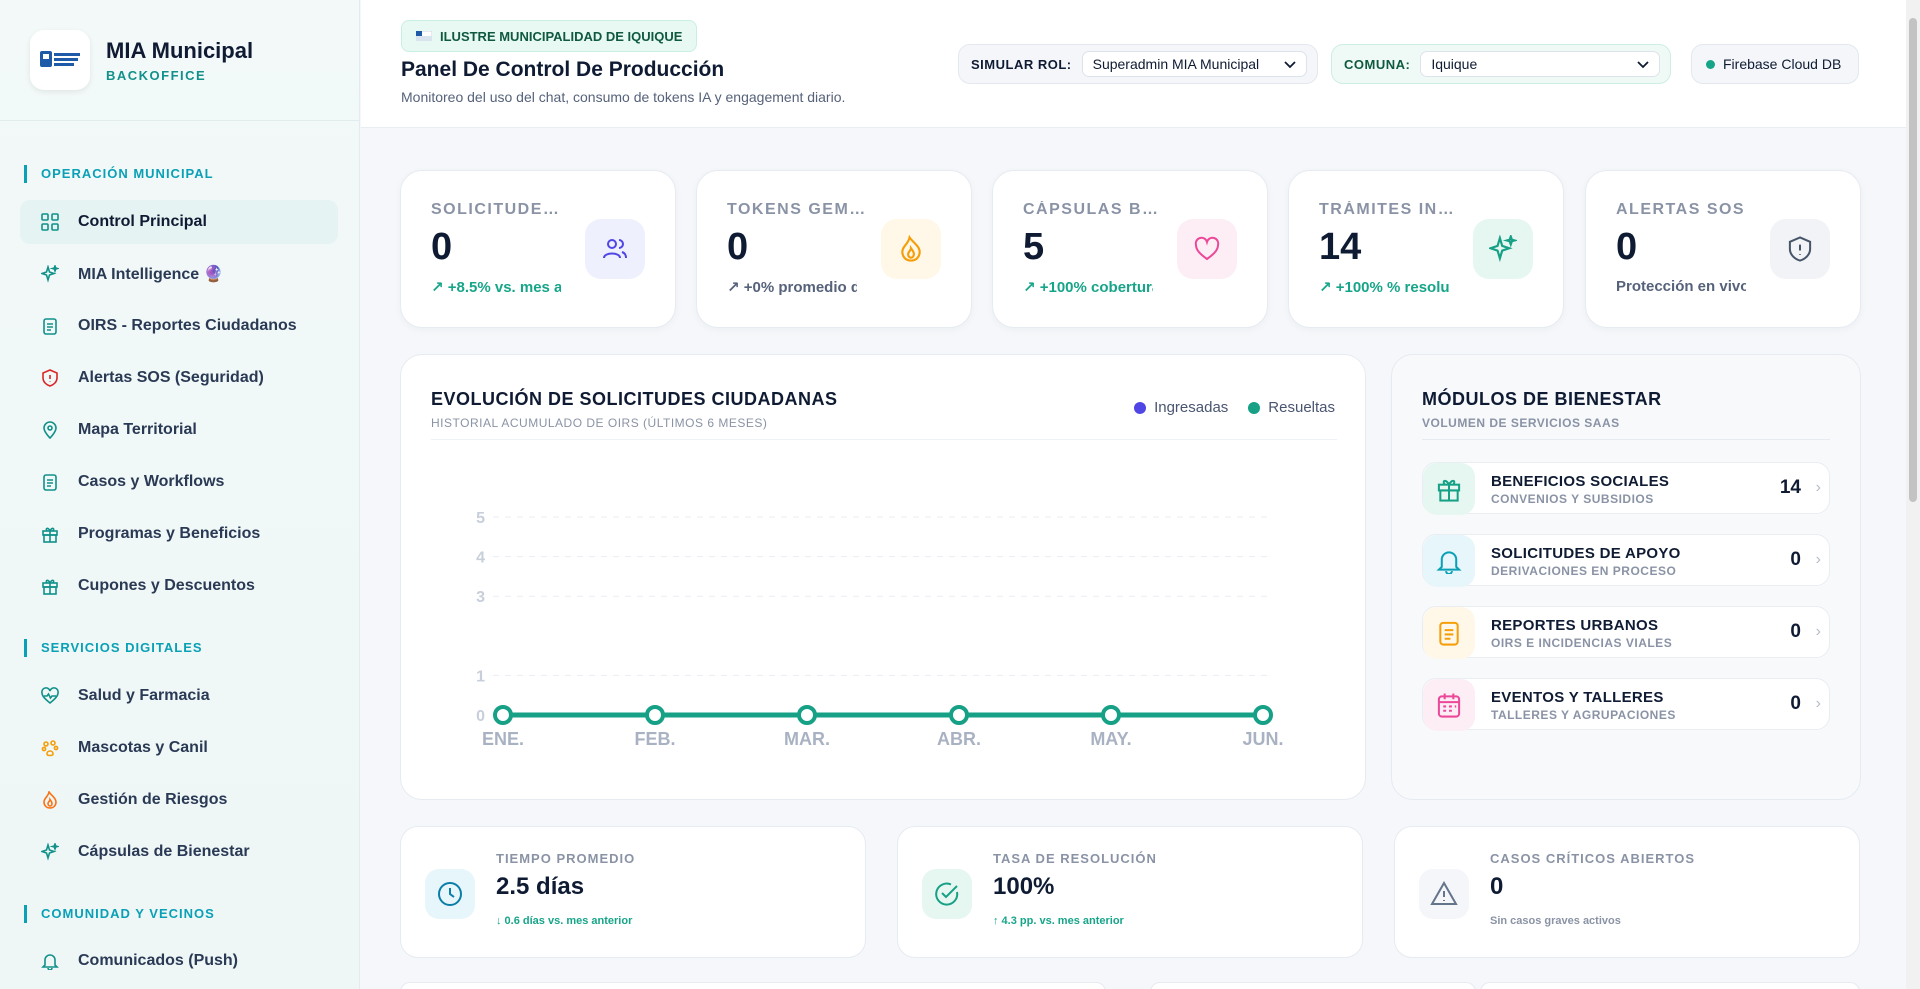 This screenshot has width=1920, height=989. I want to click on sidebar-item-label: OIRS - Reportes Ciudadanos, so click(187, 325).